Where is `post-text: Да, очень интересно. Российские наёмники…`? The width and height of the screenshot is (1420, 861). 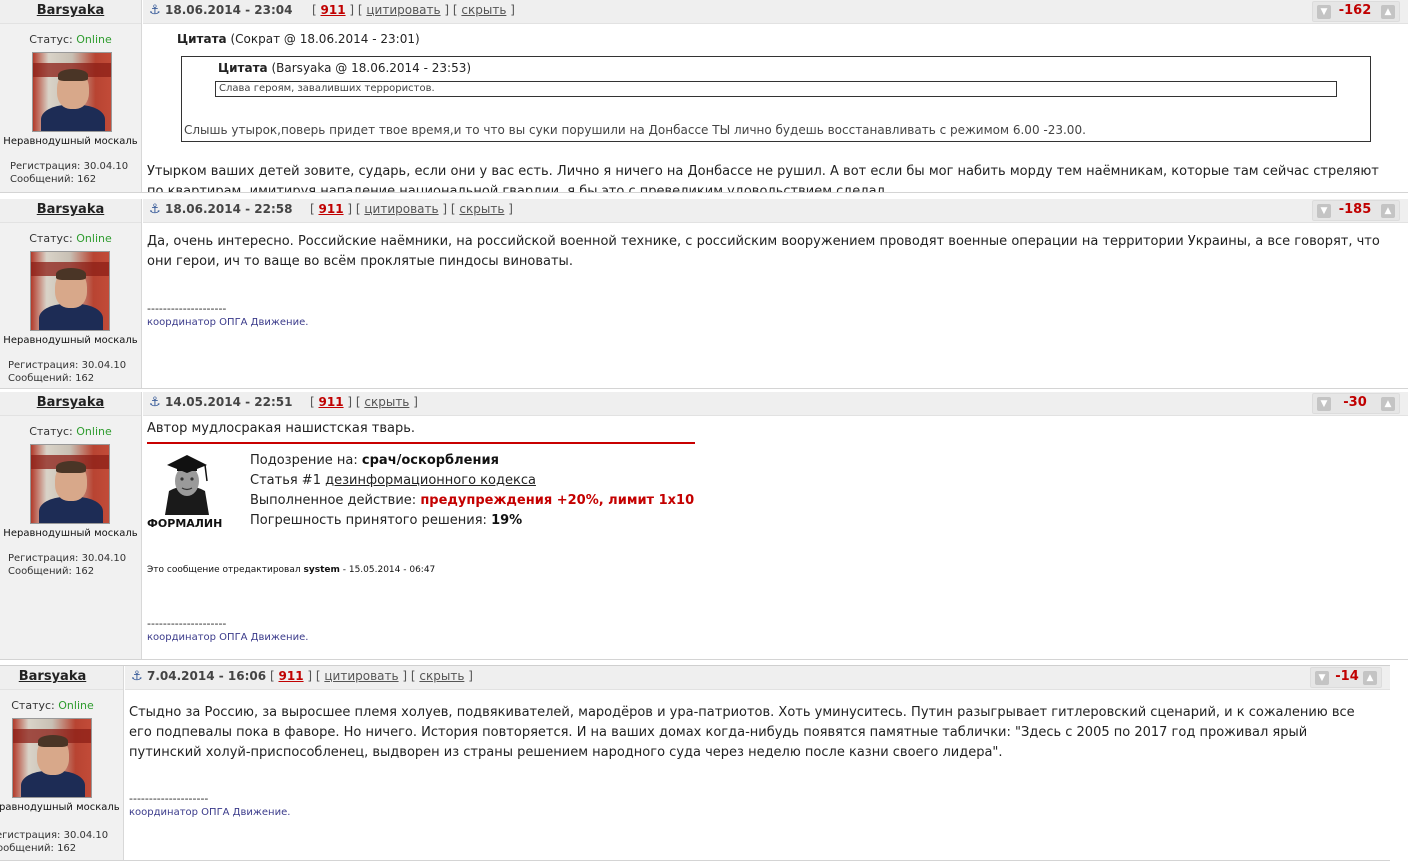
post-text: Да, очень интересно. Российские наёмники… is located at coordinates (763, 251).